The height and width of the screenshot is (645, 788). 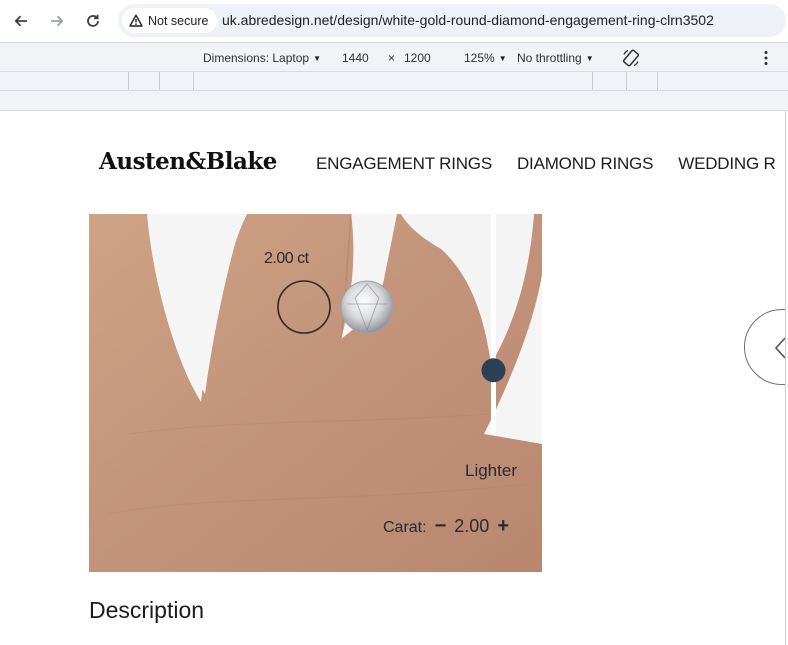 I want to click on height-input: 1200, so click(x=417, y=58).